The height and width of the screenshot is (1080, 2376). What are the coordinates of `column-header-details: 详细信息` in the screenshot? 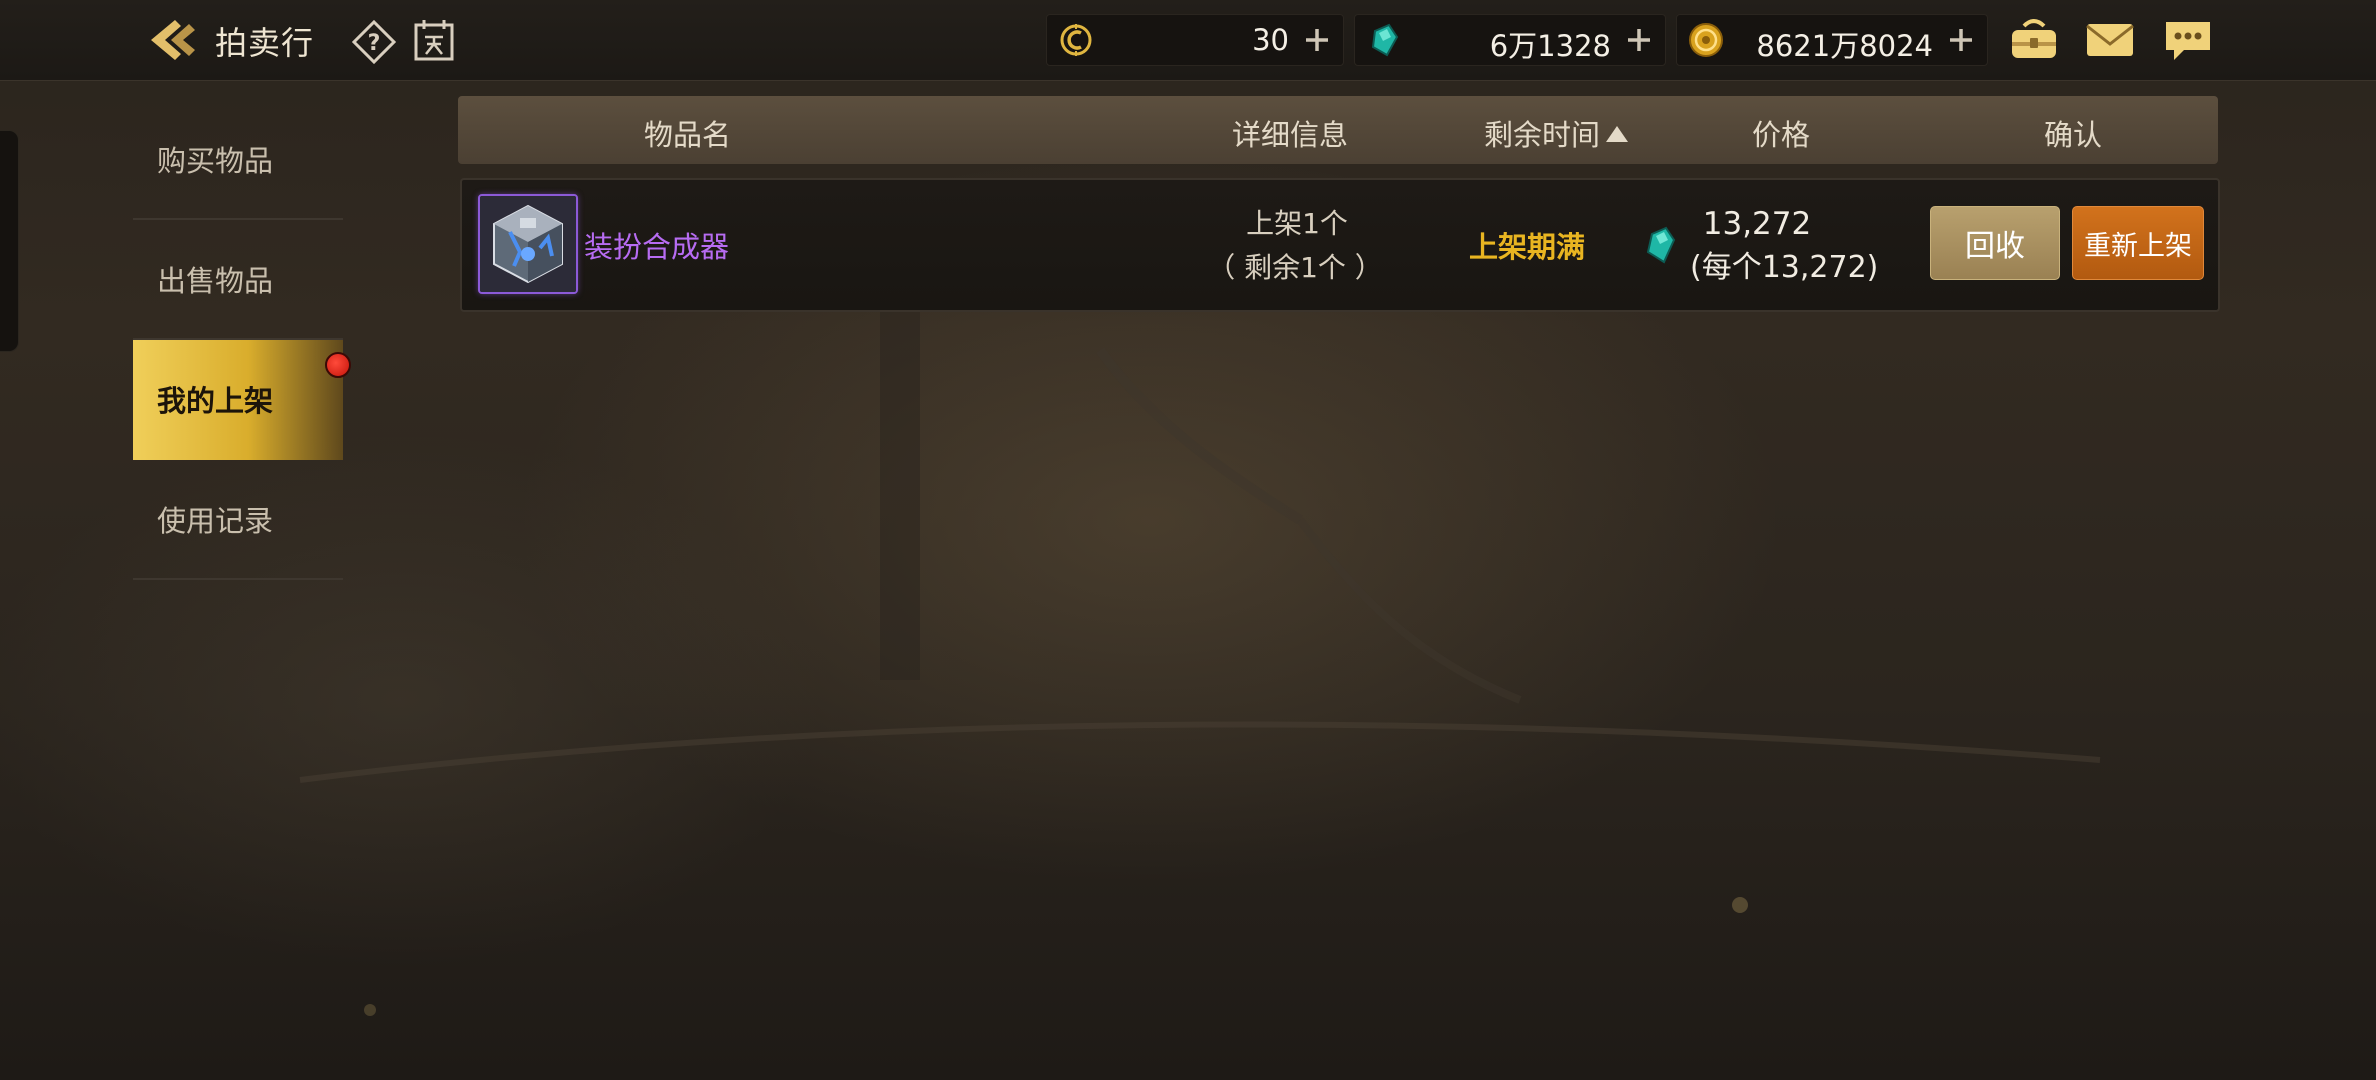 It's located at (1290, 135).